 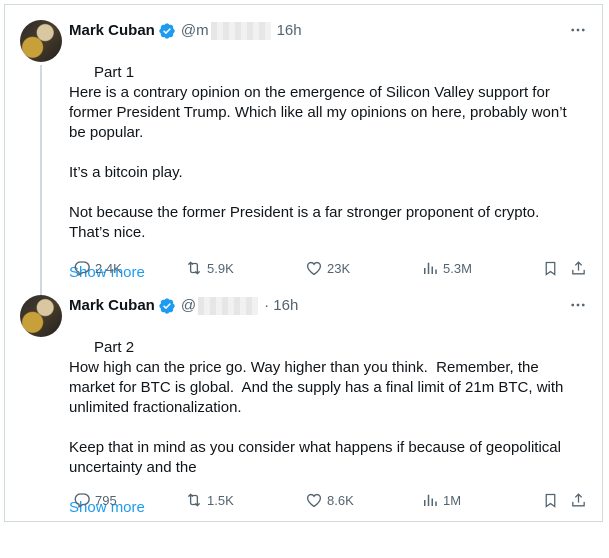 I want to click on reply-button: 2.4K, so click(x=97, y=268).